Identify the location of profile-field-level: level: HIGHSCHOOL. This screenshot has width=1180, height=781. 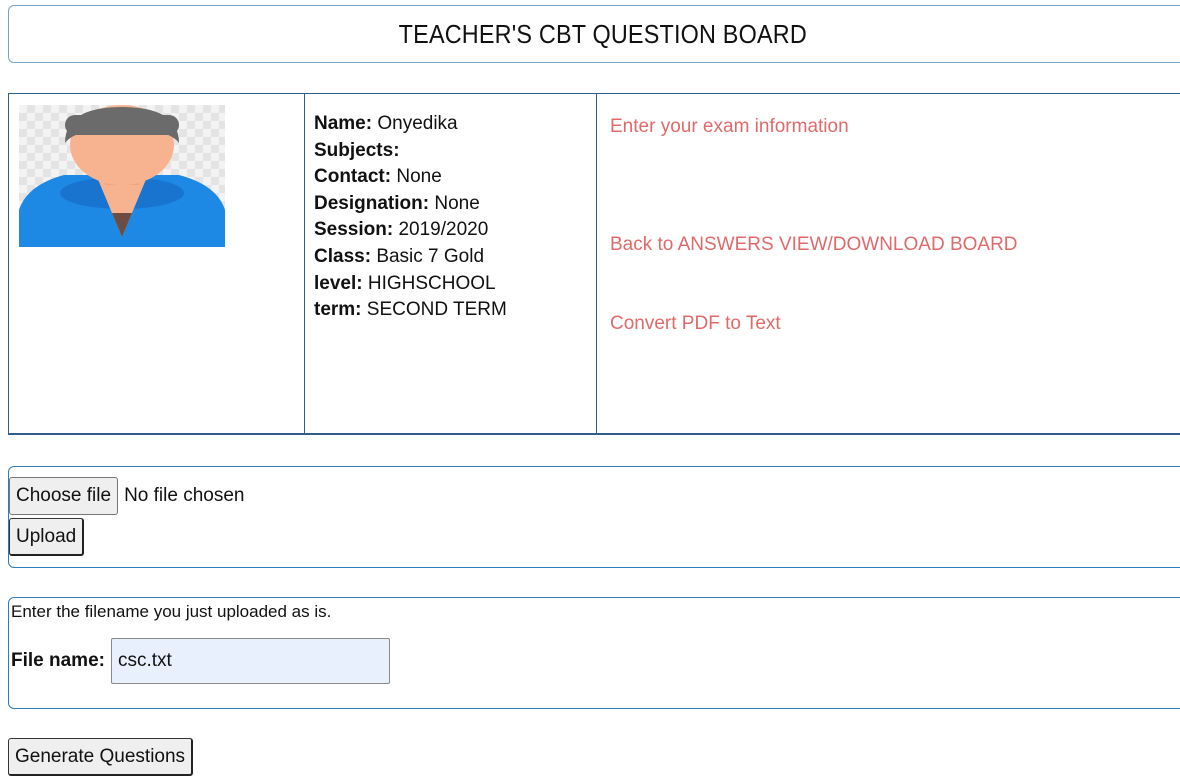
(405, 283).